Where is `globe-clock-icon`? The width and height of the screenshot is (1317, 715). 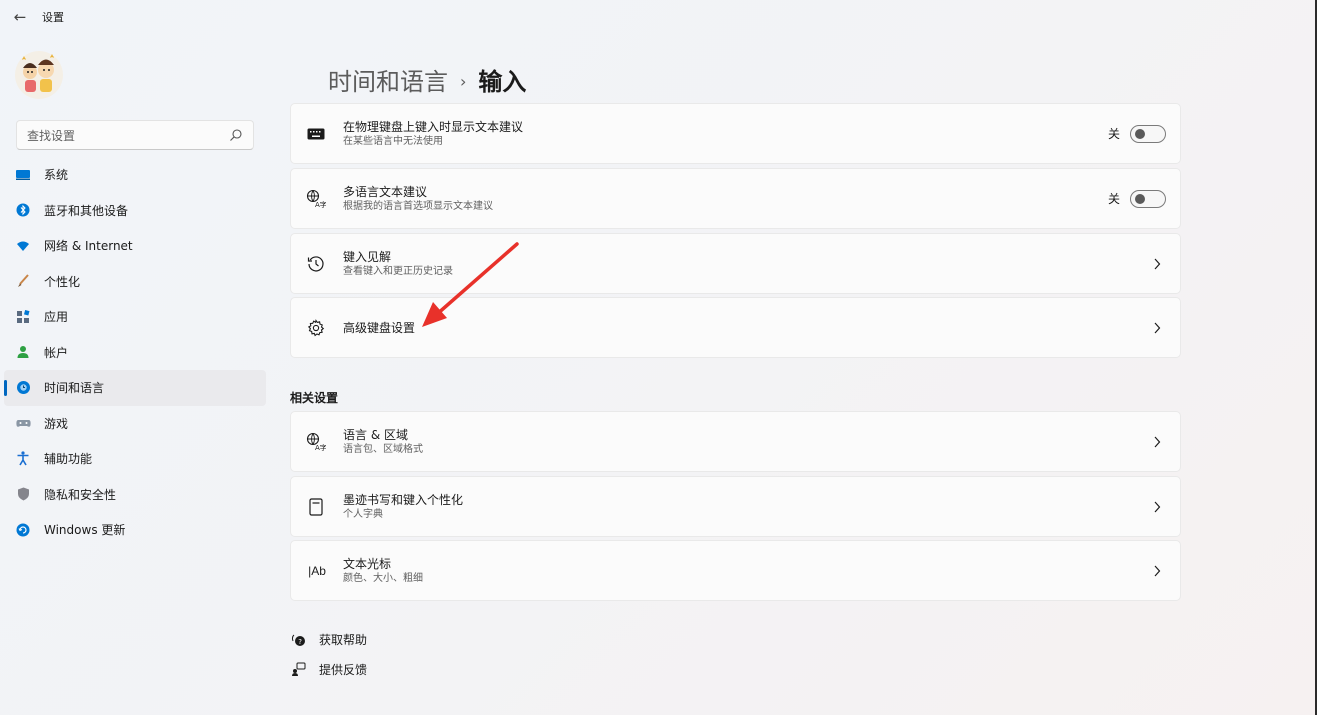
globe-clock-icon is located at coordinates (23, 388).